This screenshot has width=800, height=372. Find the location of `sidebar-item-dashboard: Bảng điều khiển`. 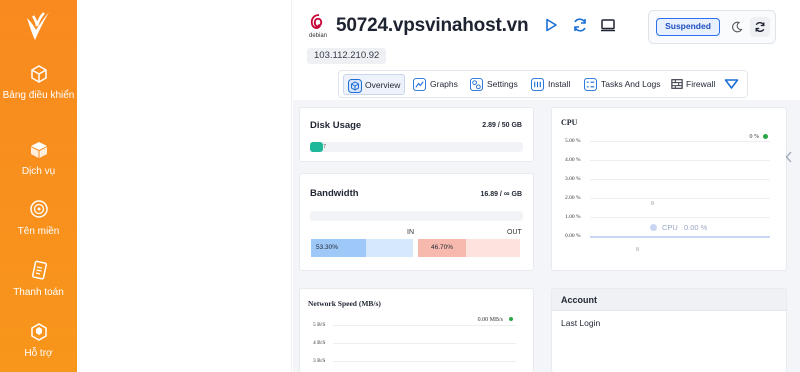

sidebar-item-dashboard: Bảng điều khiển is located at coordinates (38, 82).